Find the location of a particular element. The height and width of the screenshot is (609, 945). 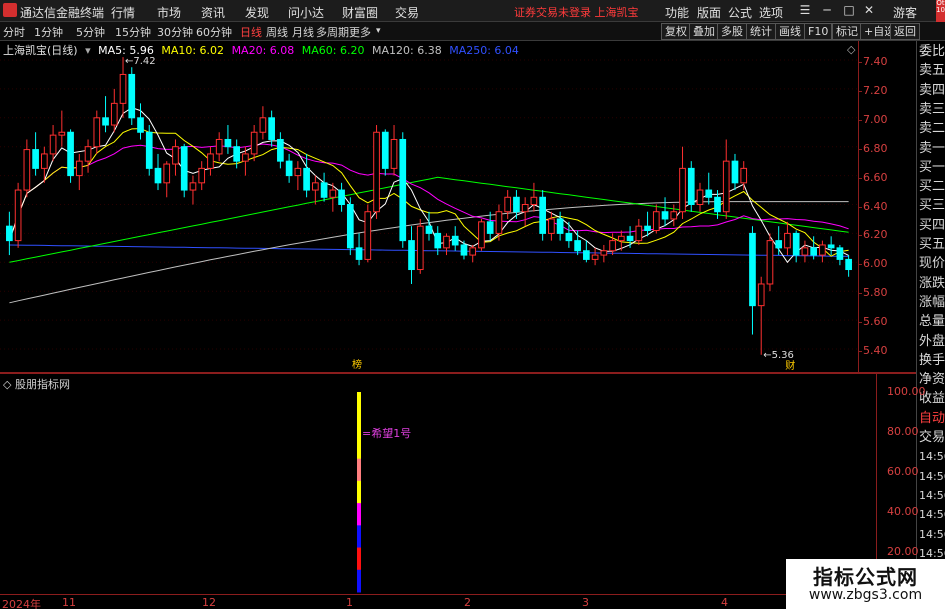

price-tick: 7.20 is located at coordinates (873, 90).